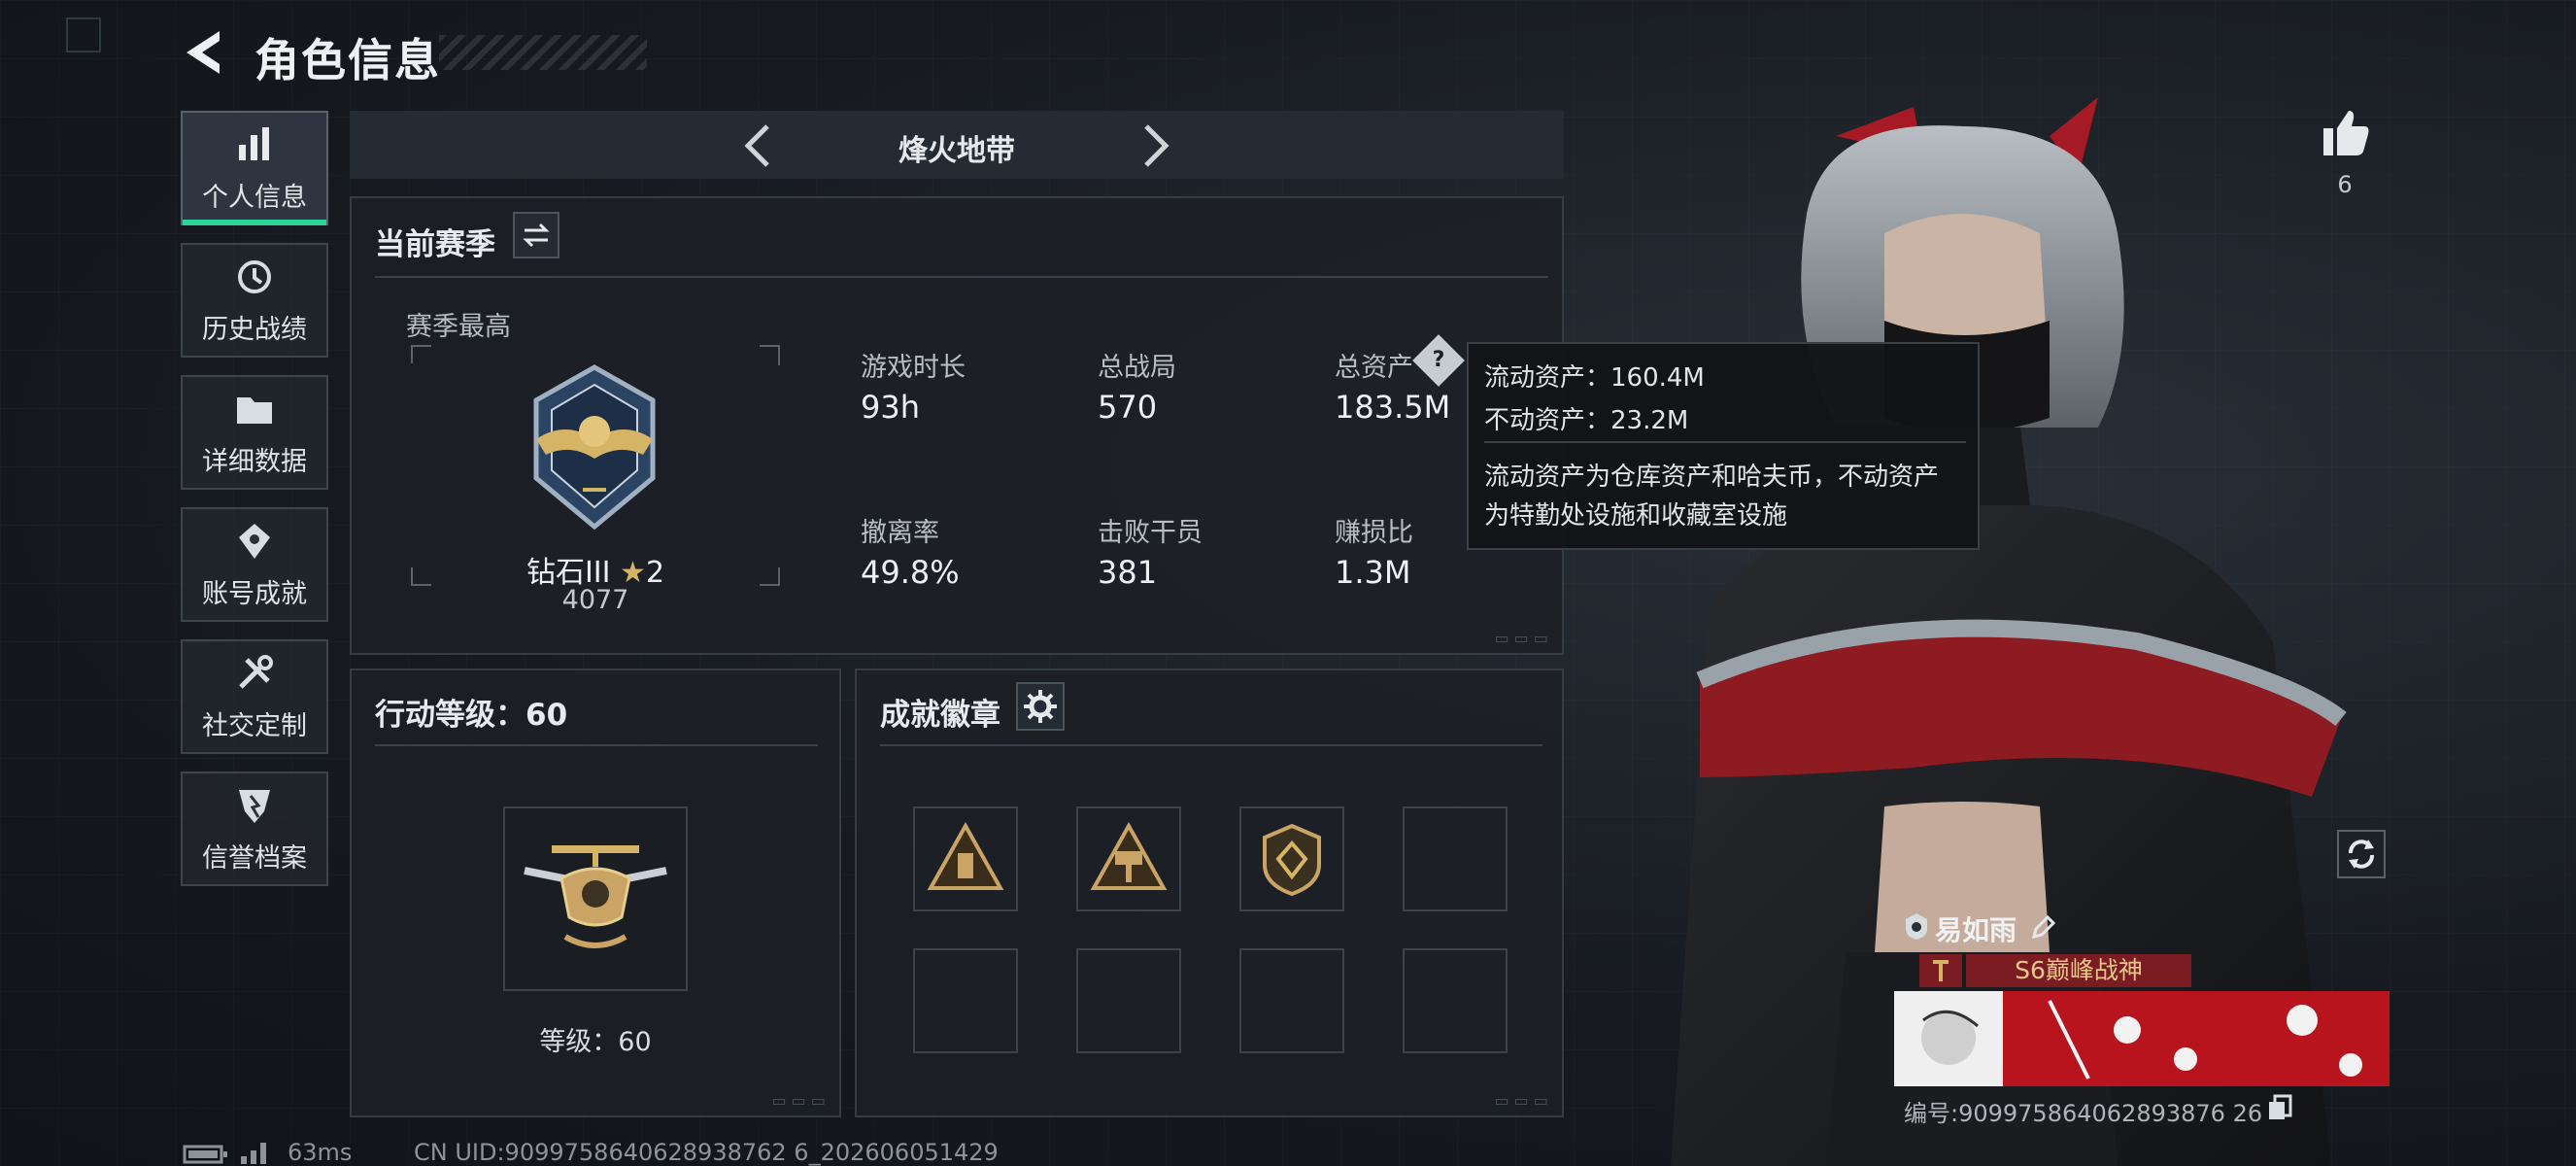 Image resolution: width=2576 pixels, height=1166 pixels. Describe the element at coordinates (1374, 533) in the screenshot. I see `stat-label-profit-ratio: 赚损比` at that location.